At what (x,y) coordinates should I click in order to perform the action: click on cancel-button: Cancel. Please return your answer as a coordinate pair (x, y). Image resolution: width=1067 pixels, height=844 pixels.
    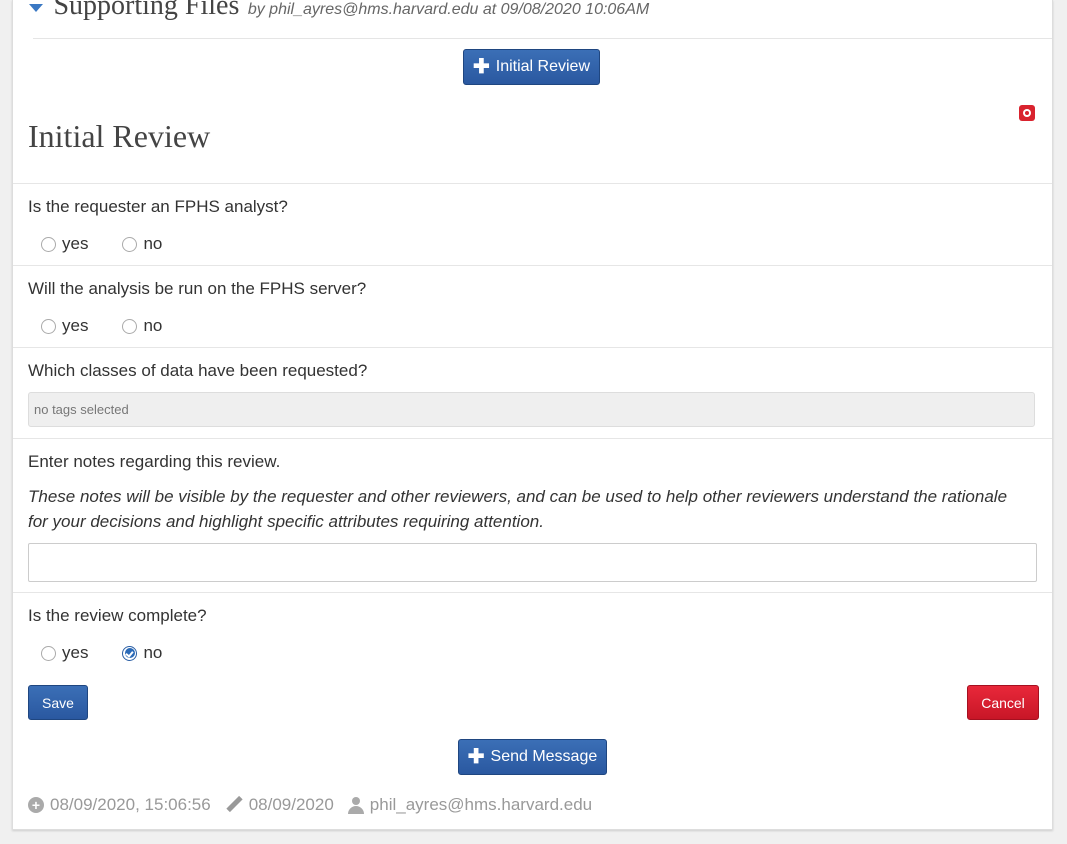
    Looking at the image, I should click on (1003, 702).